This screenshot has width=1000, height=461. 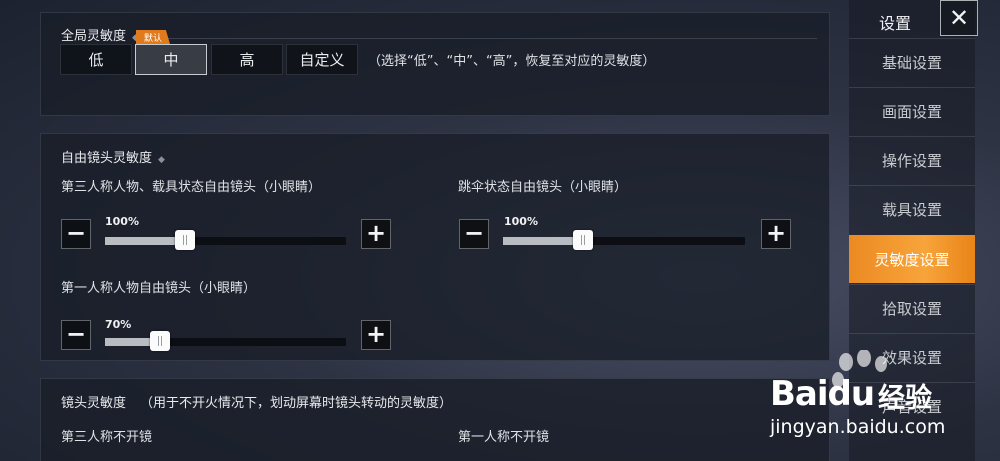 I want to click on mode-custom-button: 自定义, so click(x=322, y=59).